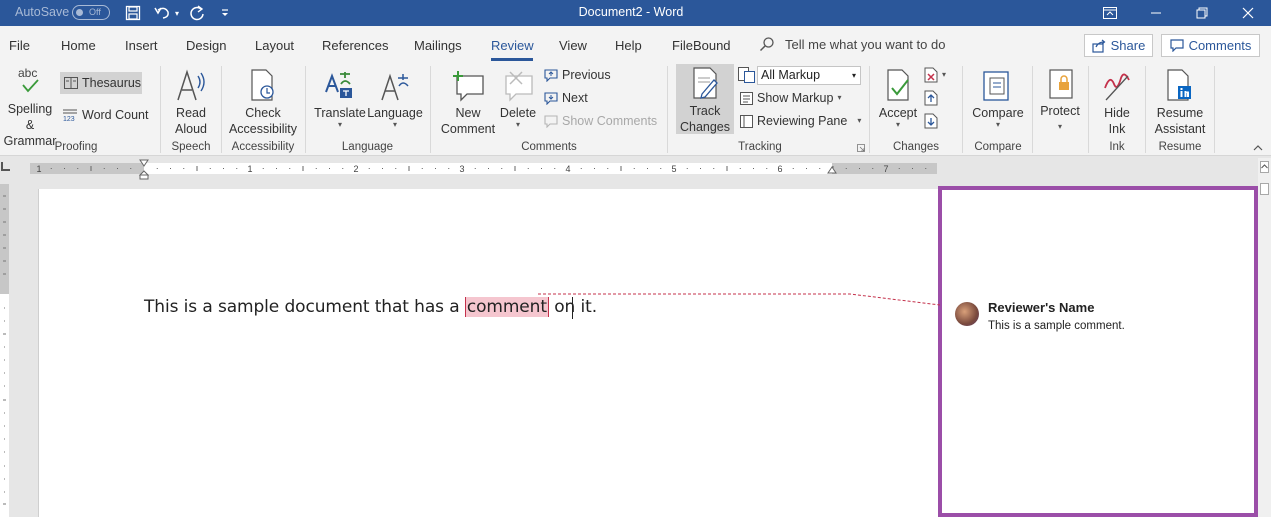 This screenshot has width=1271, height=517. I want to click on tab-filebound: FileBound, so click(701, 45).